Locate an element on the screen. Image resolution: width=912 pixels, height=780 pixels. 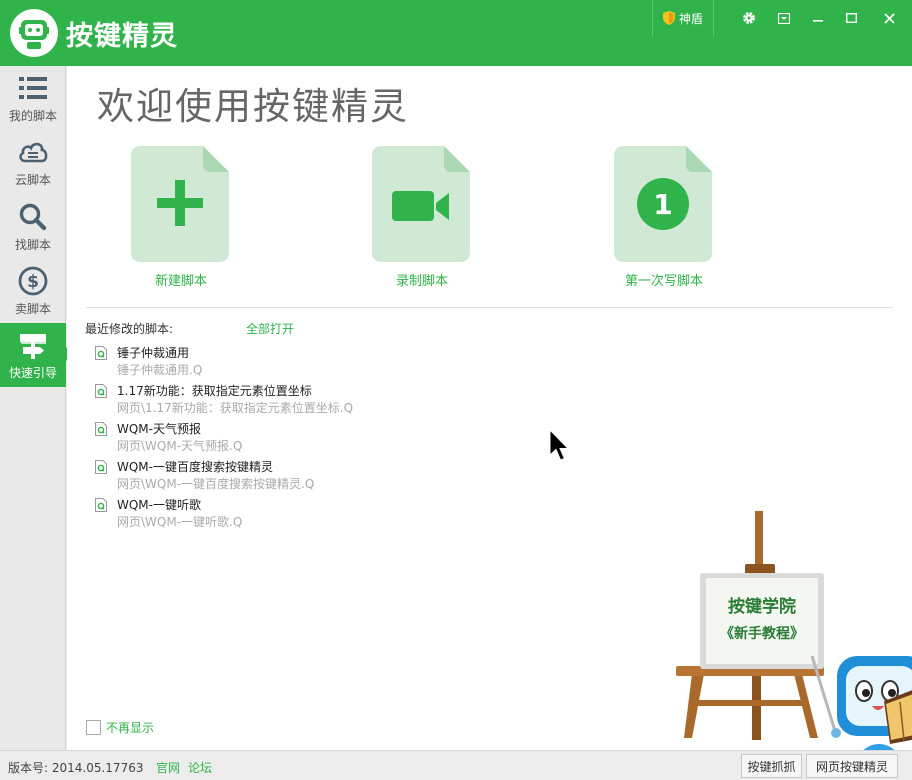
sidebar-item-label: 云脚本 is located at coordinates (32, 180).